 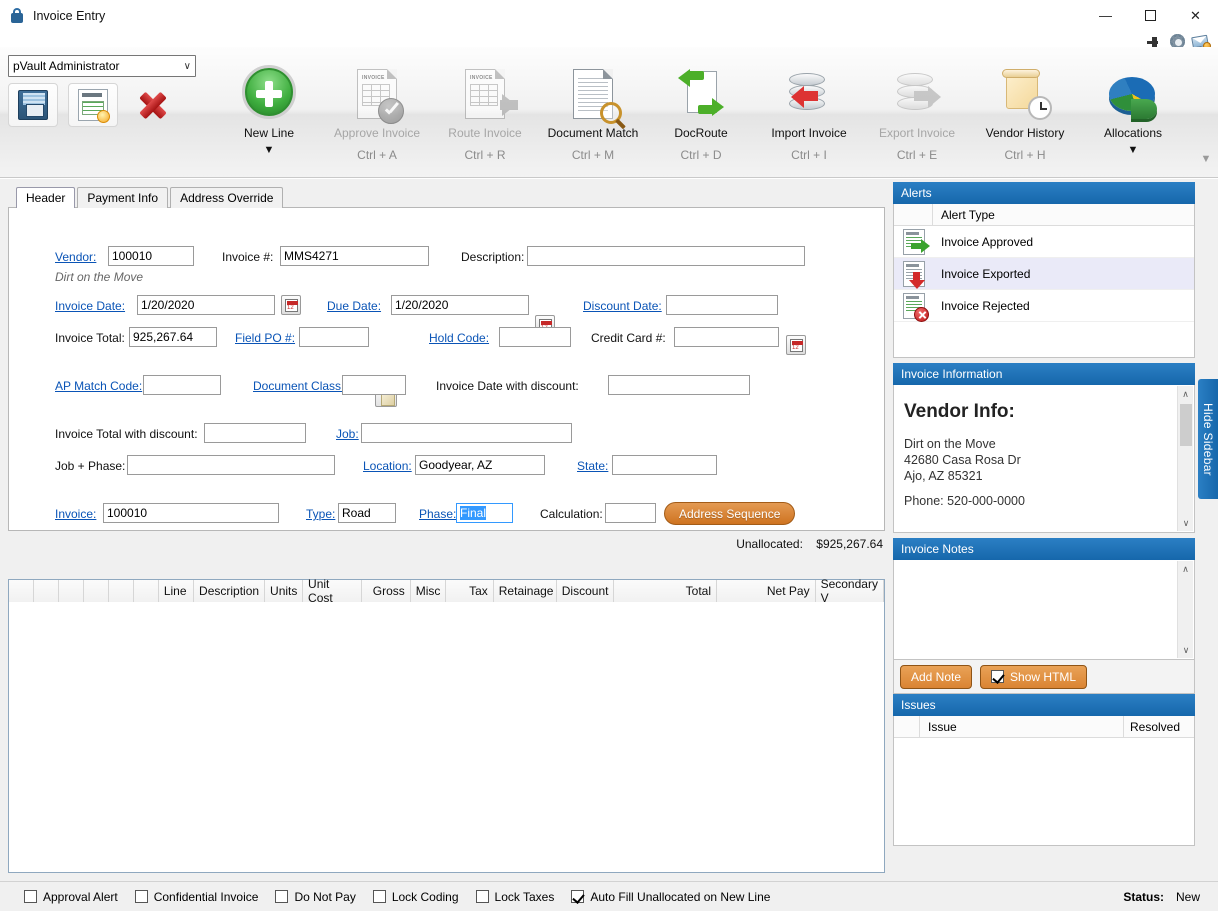 I want to click on field-po-label: Field PO #:, so click(x=265, y=338).